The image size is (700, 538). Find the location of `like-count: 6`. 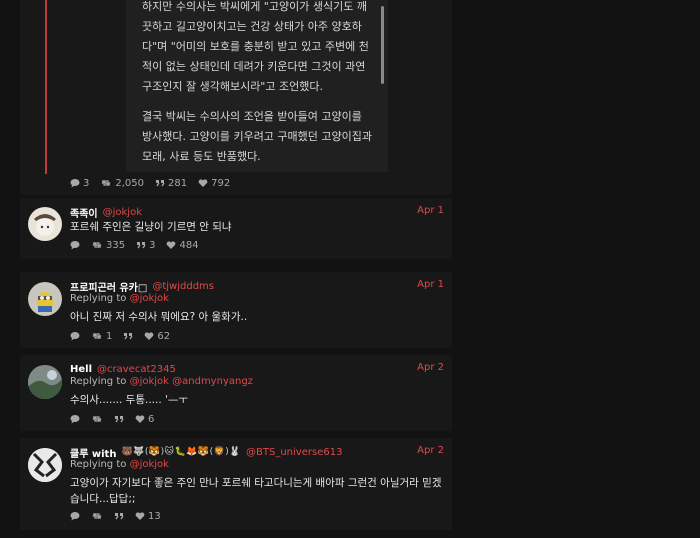

like-count: 6 is located at coordinates (151, 419).